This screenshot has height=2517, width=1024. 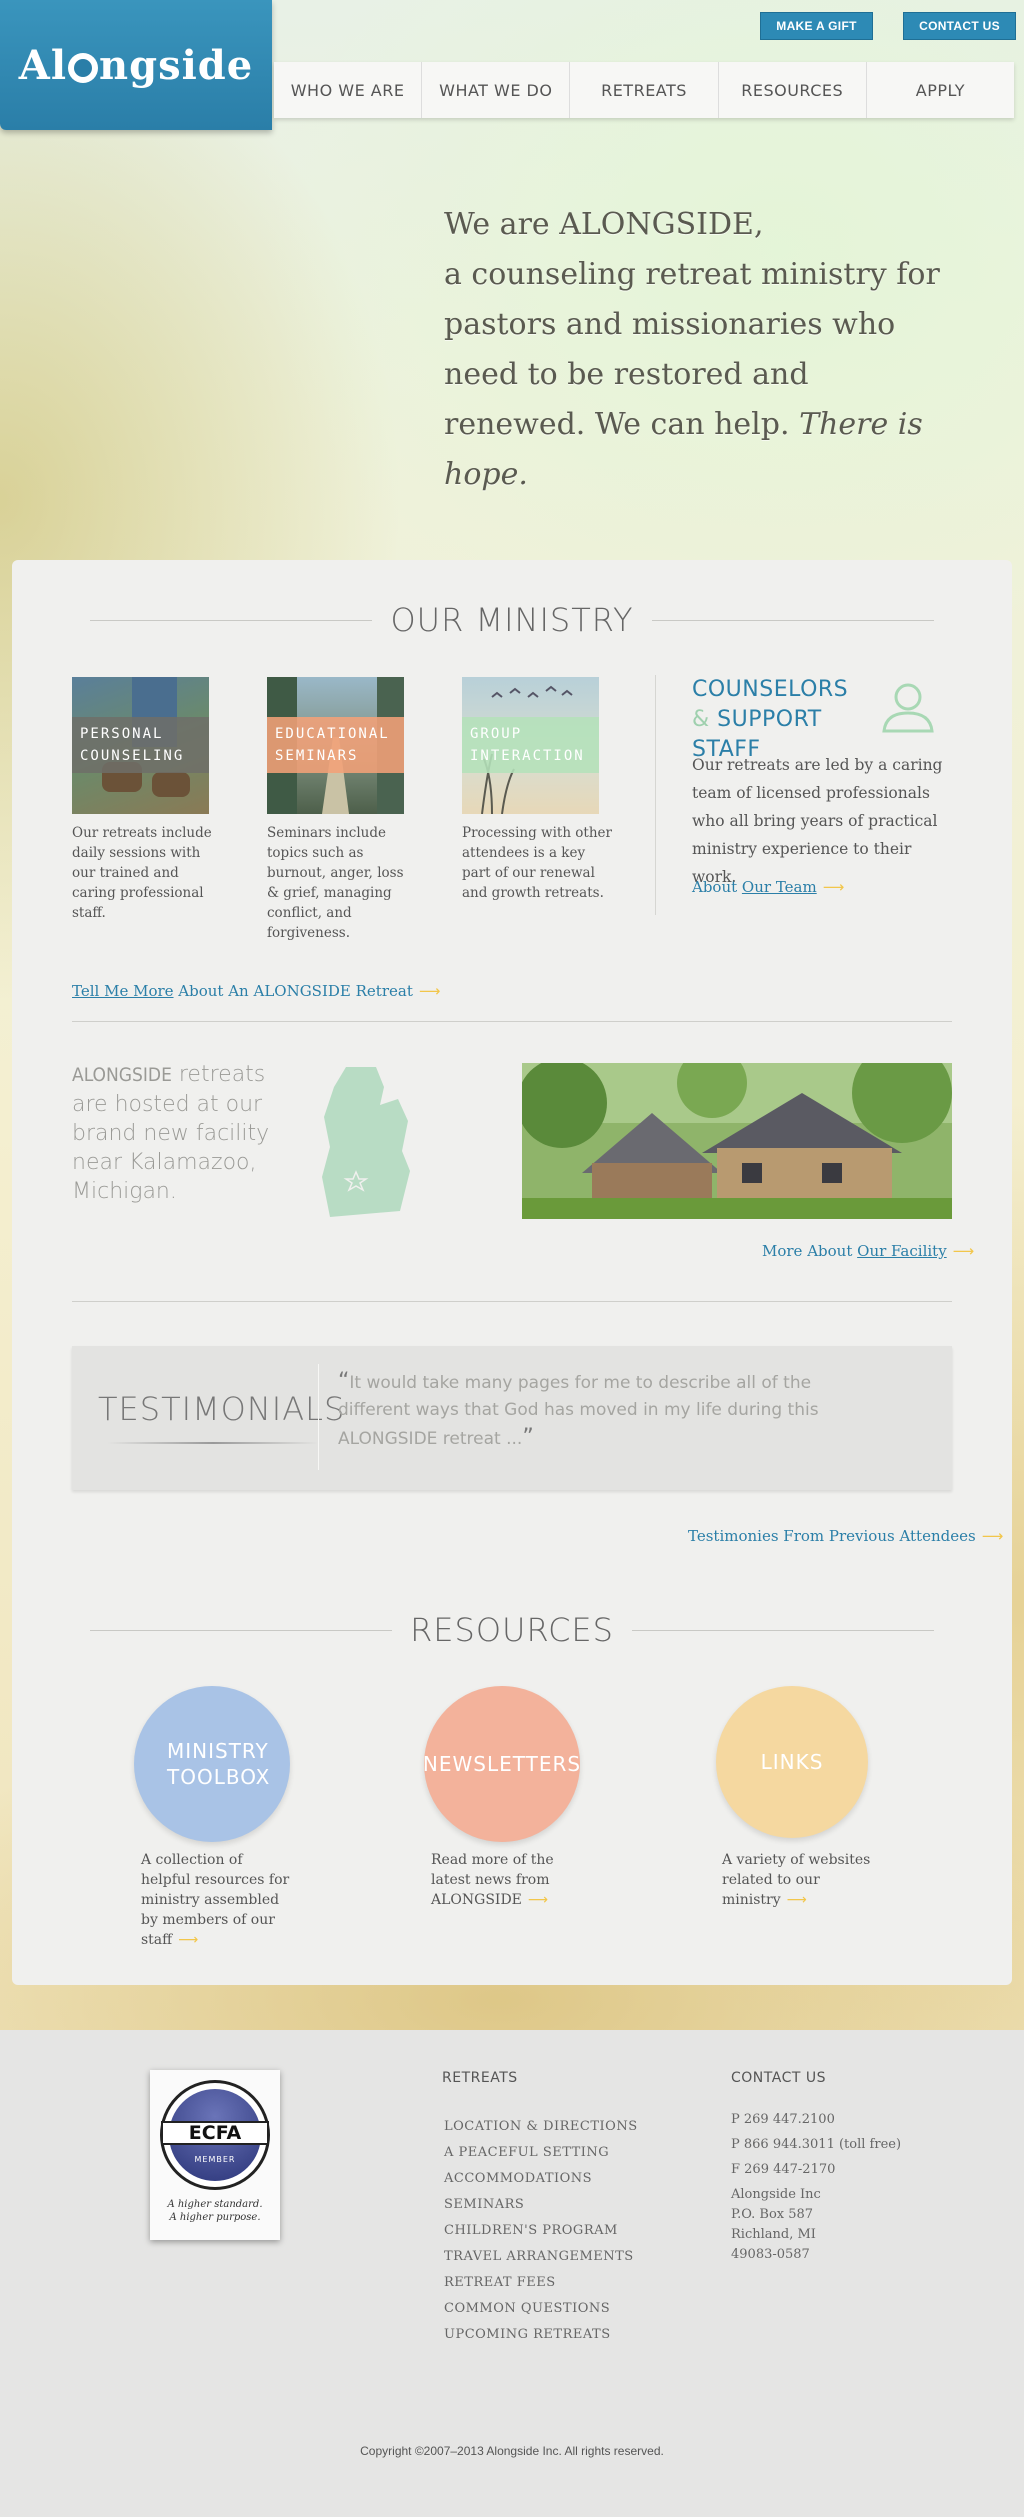 What do you see at coordinates (768, 887) in the screenshot?
I see `about-team-link: About Our Team ⟶` at bounding box center [768, 887].